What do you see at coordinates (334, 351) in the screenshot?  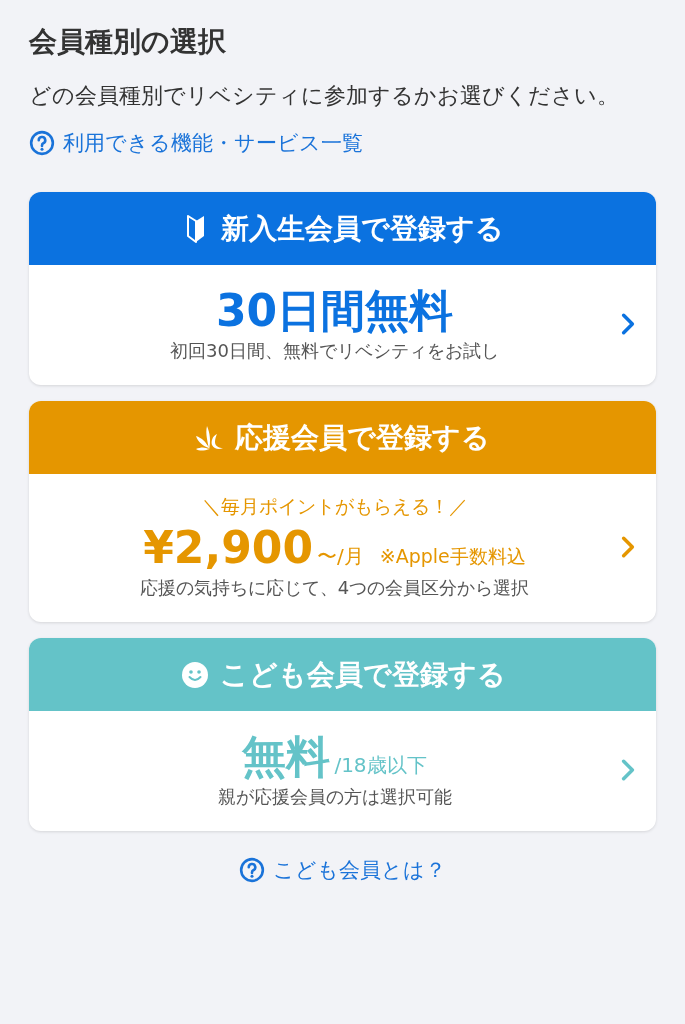 I see `card-description: 初回30日間、無料でリベシティをお試し` at bounding box center [334, 351].